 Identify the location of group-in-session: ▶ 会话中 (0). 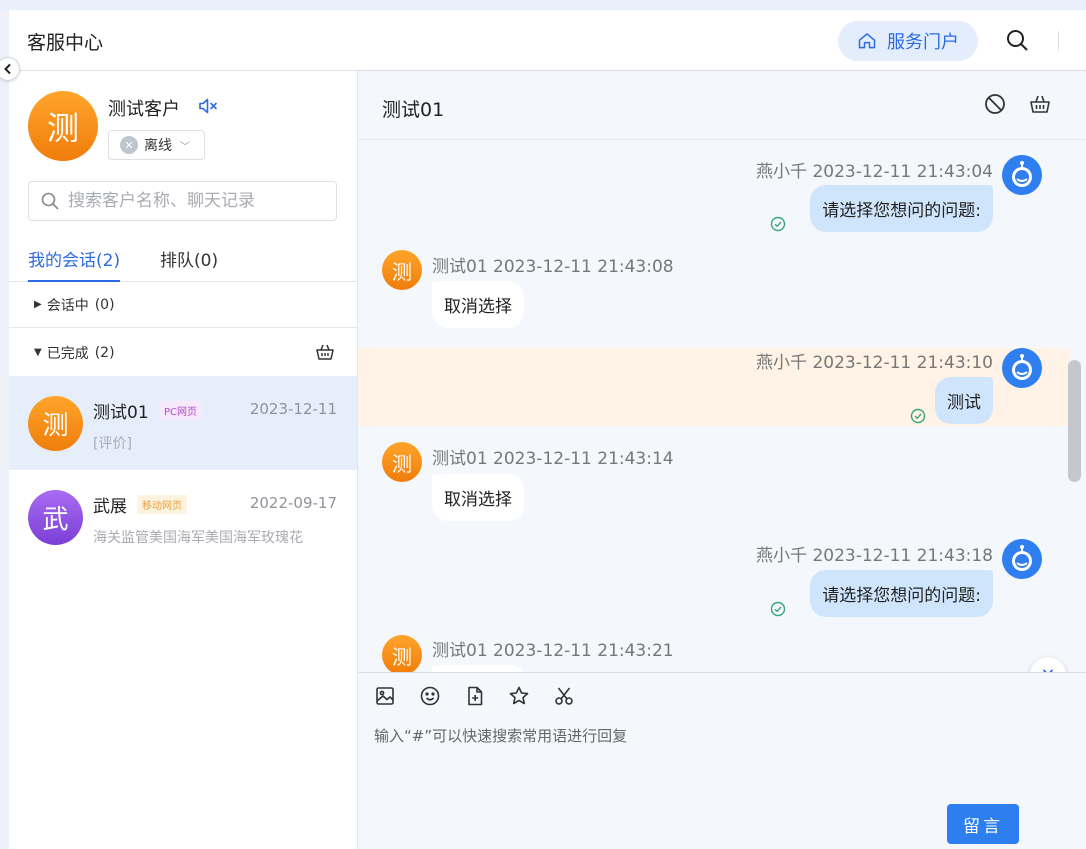
(183, 305).